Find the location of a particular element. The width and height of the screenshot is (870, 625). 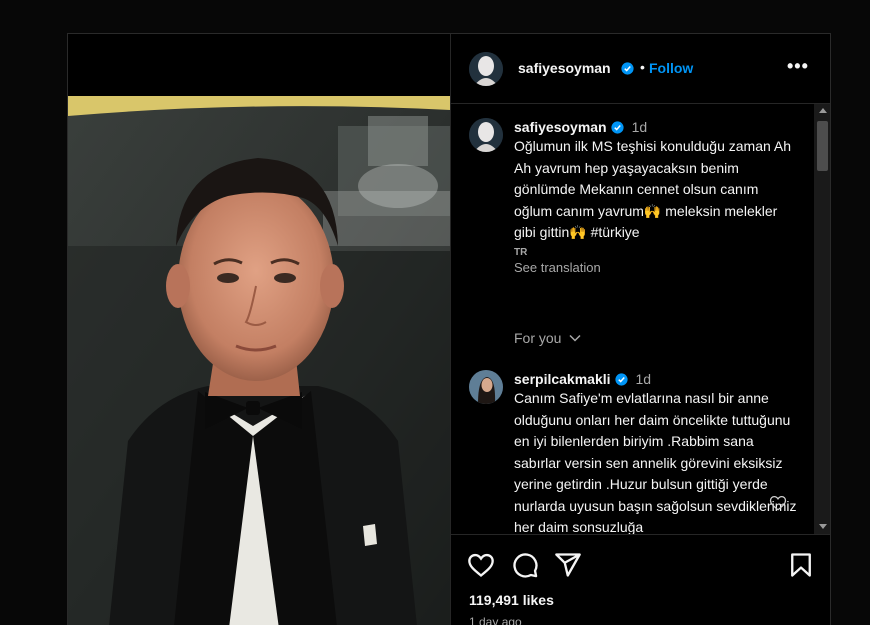

comment-time: 1d is located at coordinates (644, 379).